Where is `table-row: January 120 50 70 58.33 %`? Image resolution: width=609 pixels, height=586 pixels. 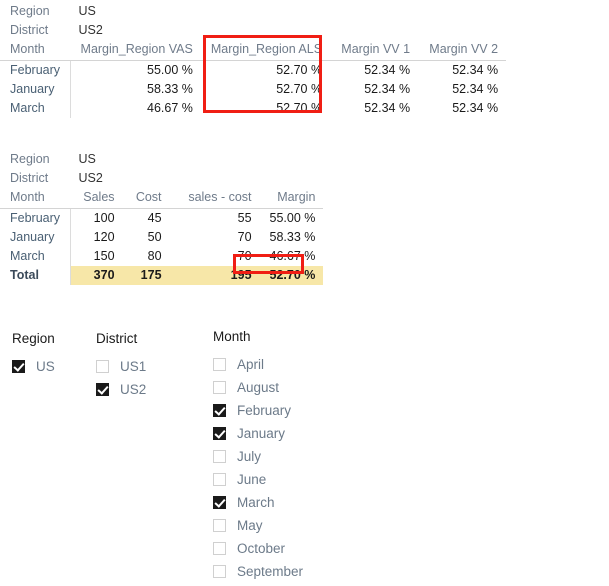 table-row: January 120 50 70 58.33 % is located at coordinates (161, 237).